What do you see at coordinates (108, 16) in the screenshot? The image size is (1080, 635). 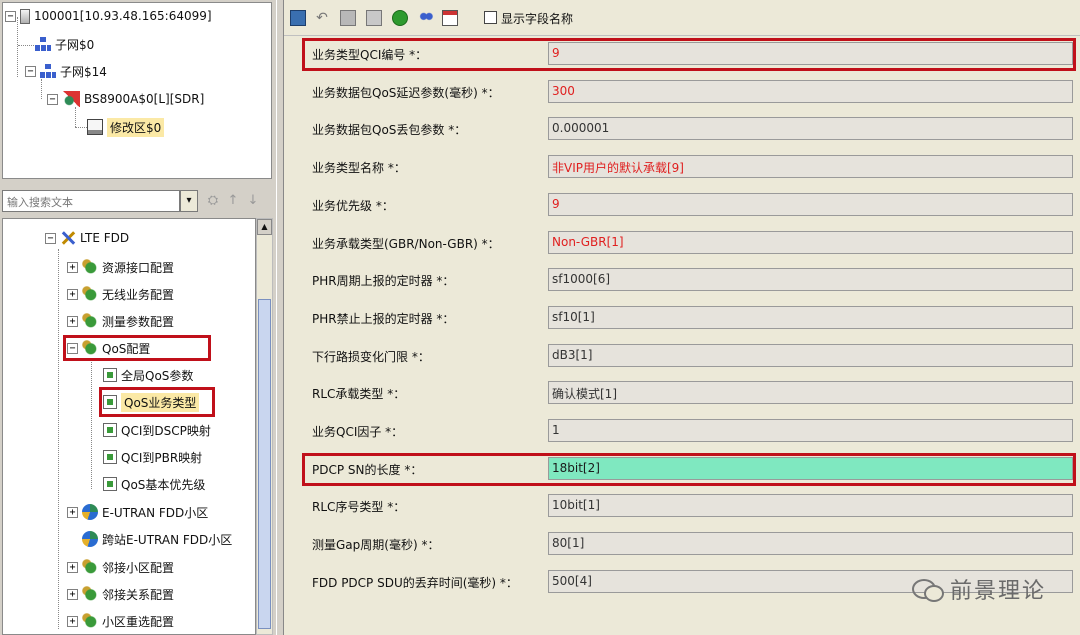 I see `tree-node-root: − 100001[10.93.48.165:64099]` at bounding box center [108, 16].